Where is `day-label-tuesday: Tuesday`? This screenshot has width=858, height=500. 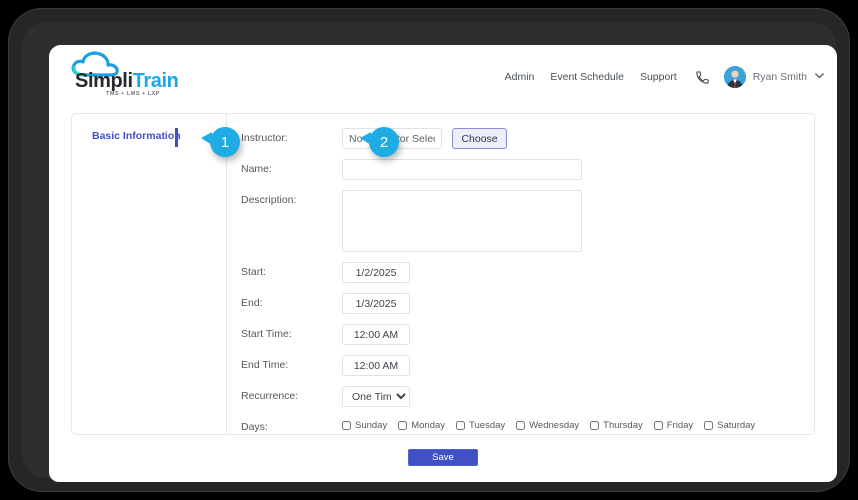 day-label-tuesday: Tuesday is located at coordinates (487, 425).